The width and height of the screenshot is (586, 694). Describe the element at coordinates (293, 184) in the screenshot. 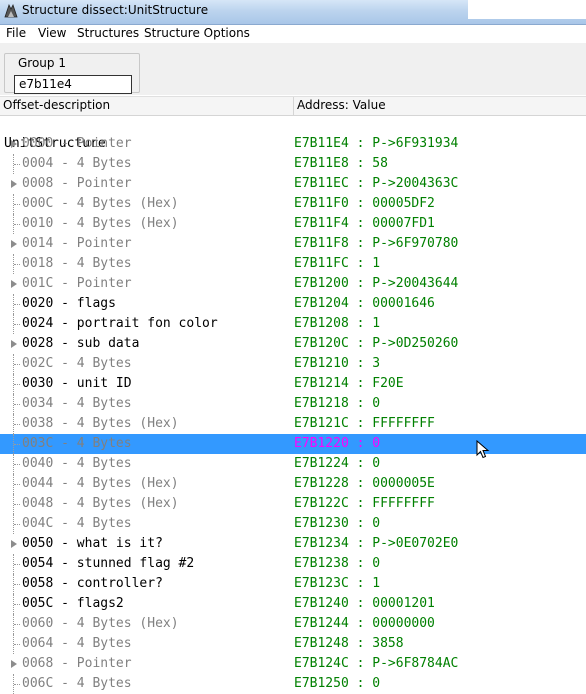

I see `tree-row: 0008 - Pointer E7B11EC : P->2004363C` at that location.